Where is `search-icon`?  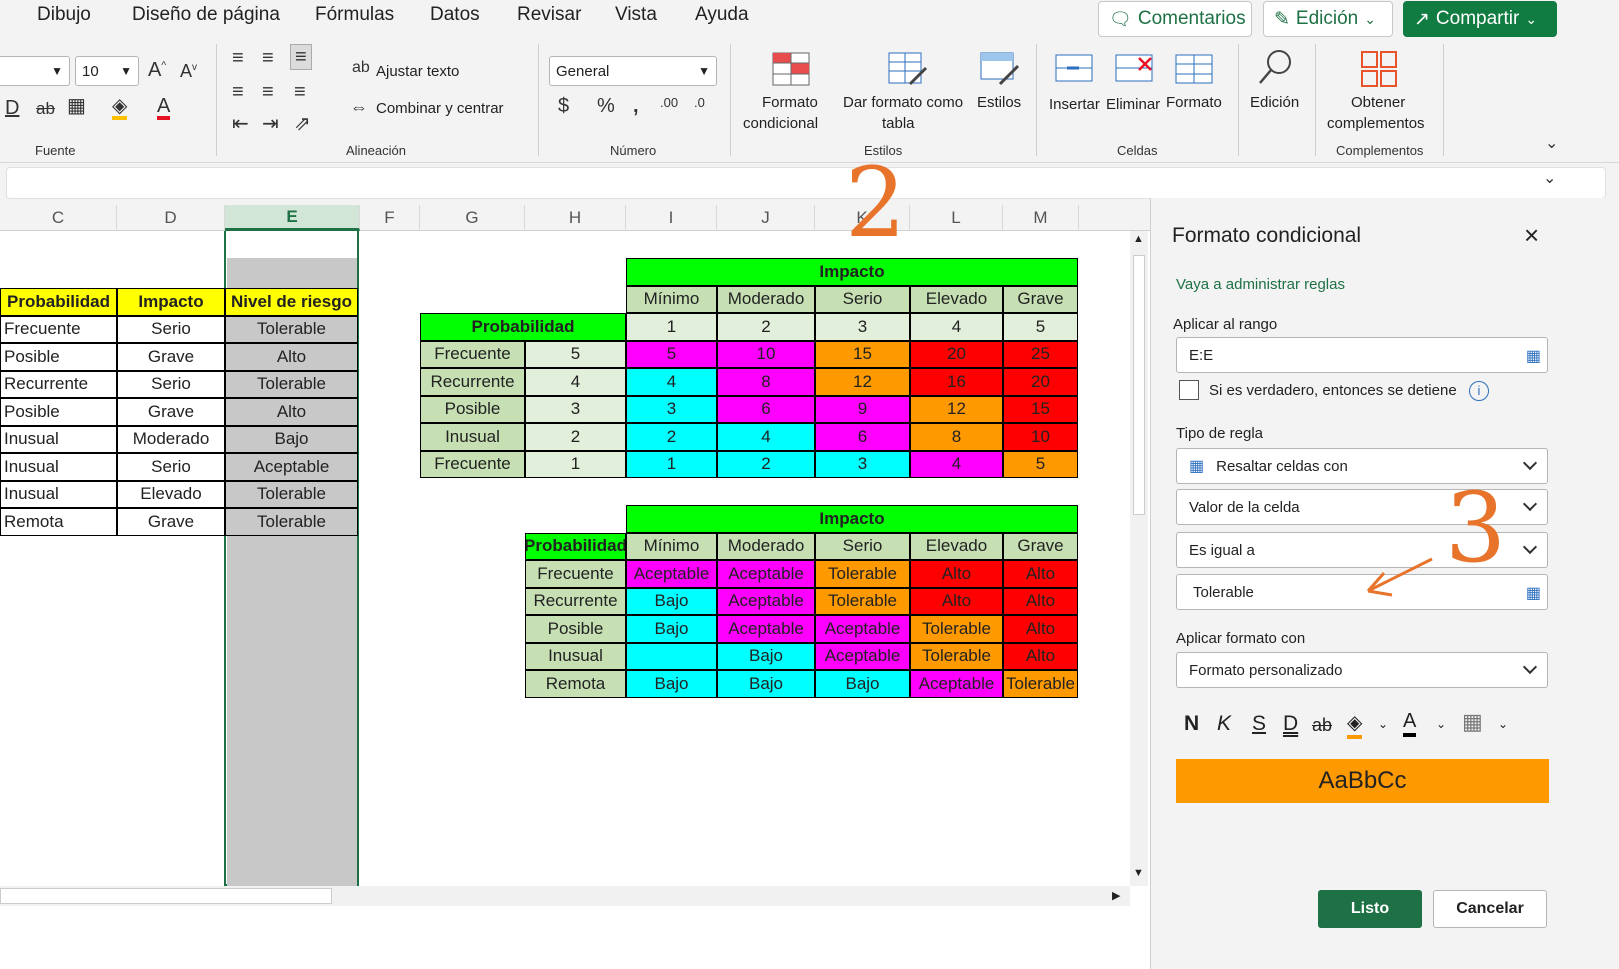 search-icon is located at coordinates (1276, 67).